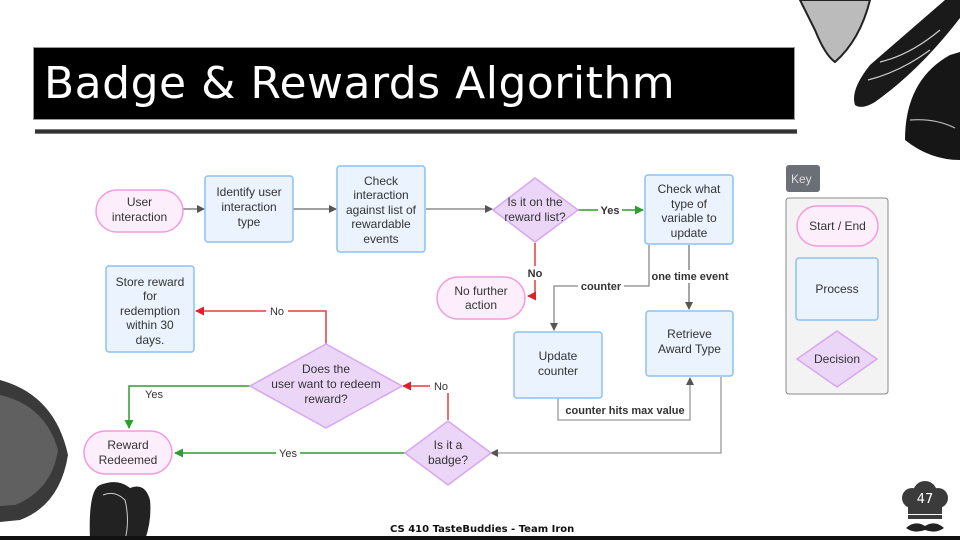  Describe the element at coordinates (127, 445) in the screenshot. I see `node-text: Reward` at that location.